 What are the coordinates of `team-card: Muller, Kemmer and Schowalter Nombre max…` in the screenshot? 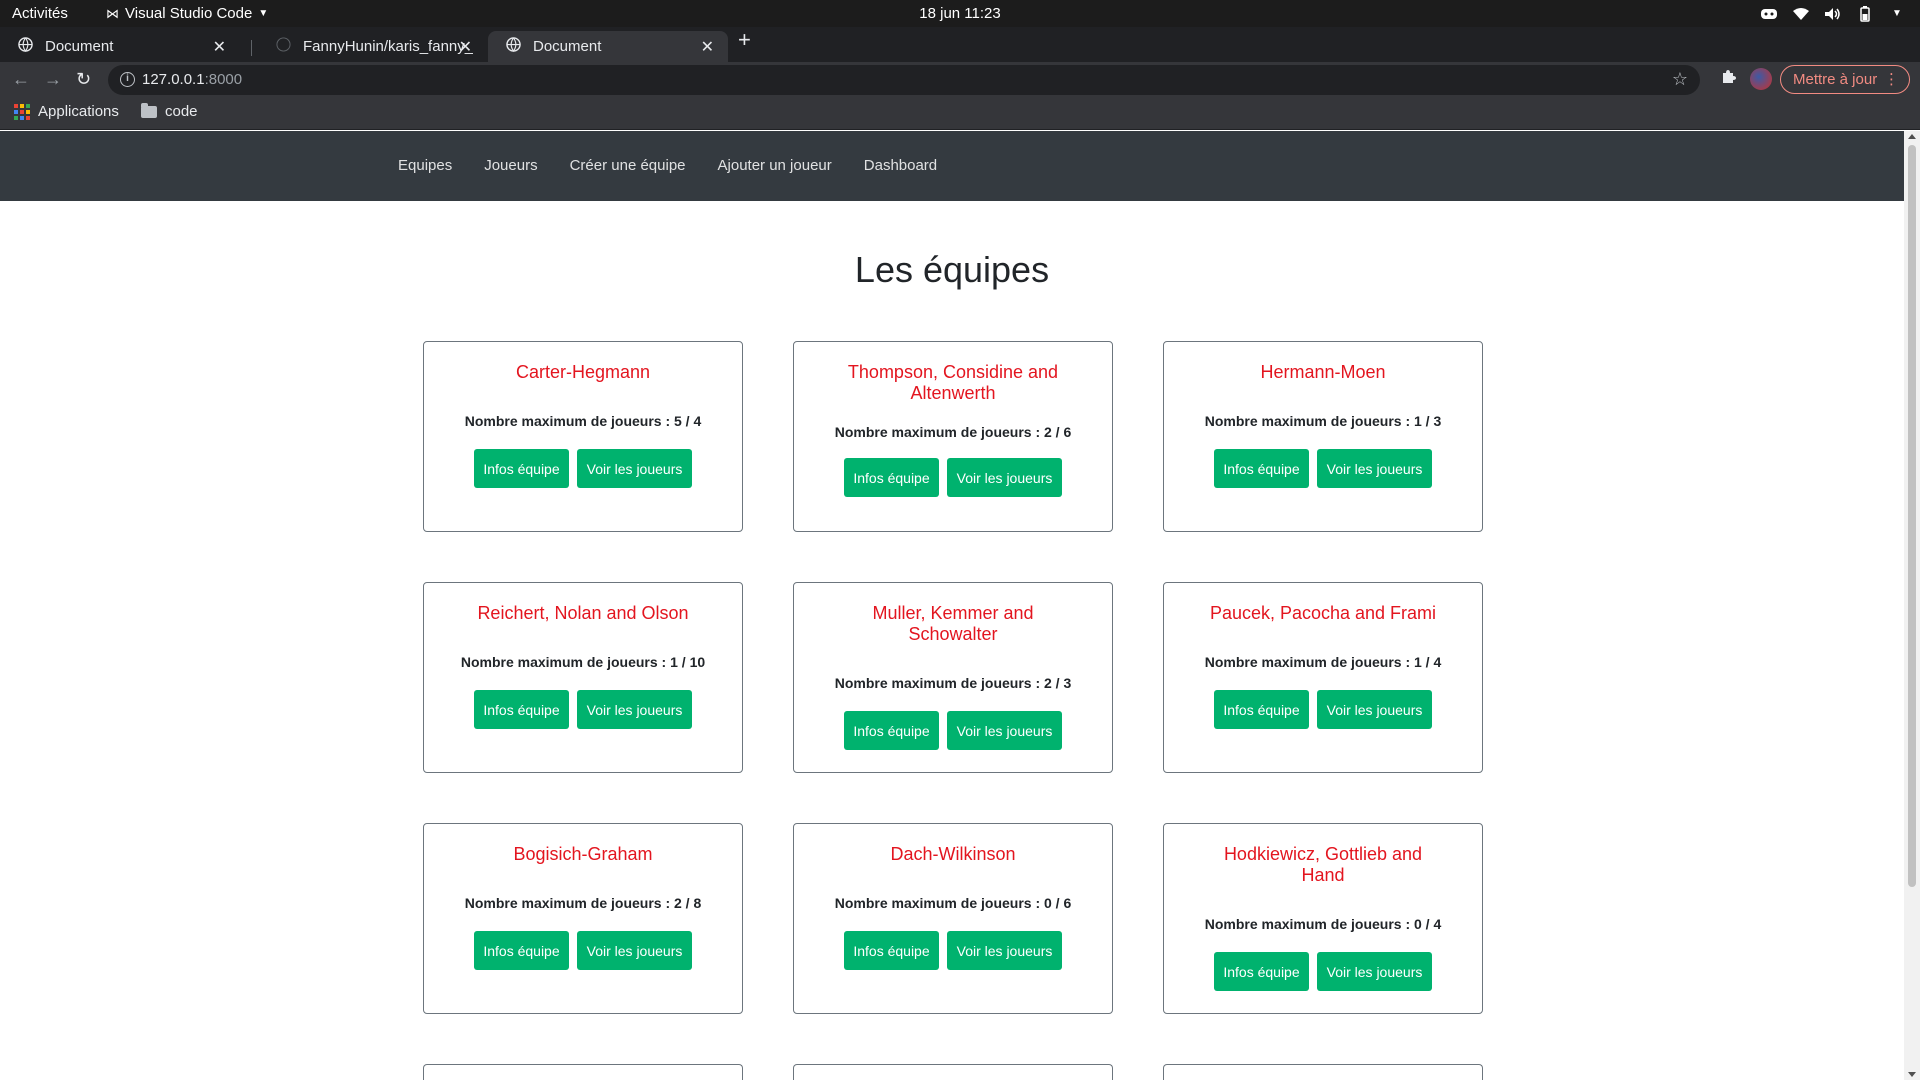 It's located at (953, 677).